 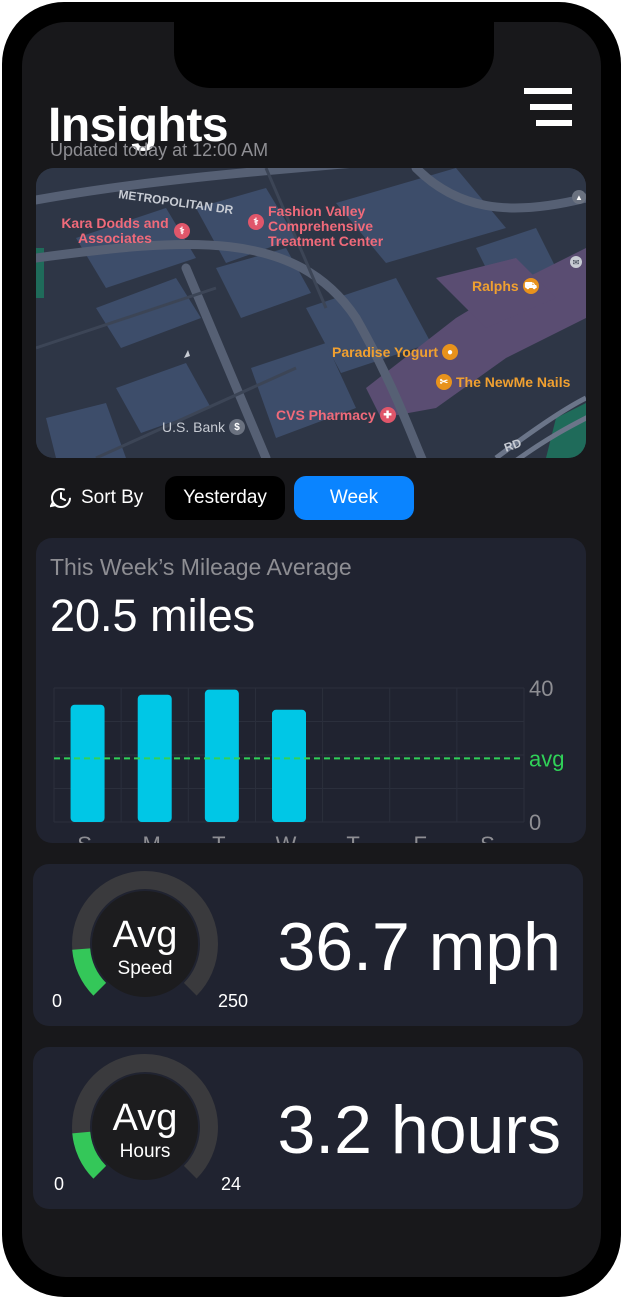 I want to click on updated-timestamp: Updated today at 12:00 AM, so click(x=159, y=150).